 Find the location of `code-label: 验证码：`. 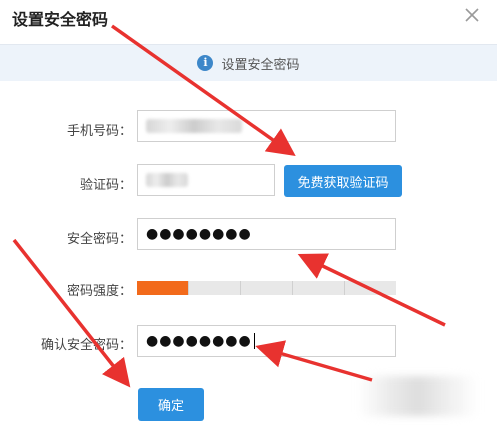

code-label: 验证码： is located at coordinates (105, 185).